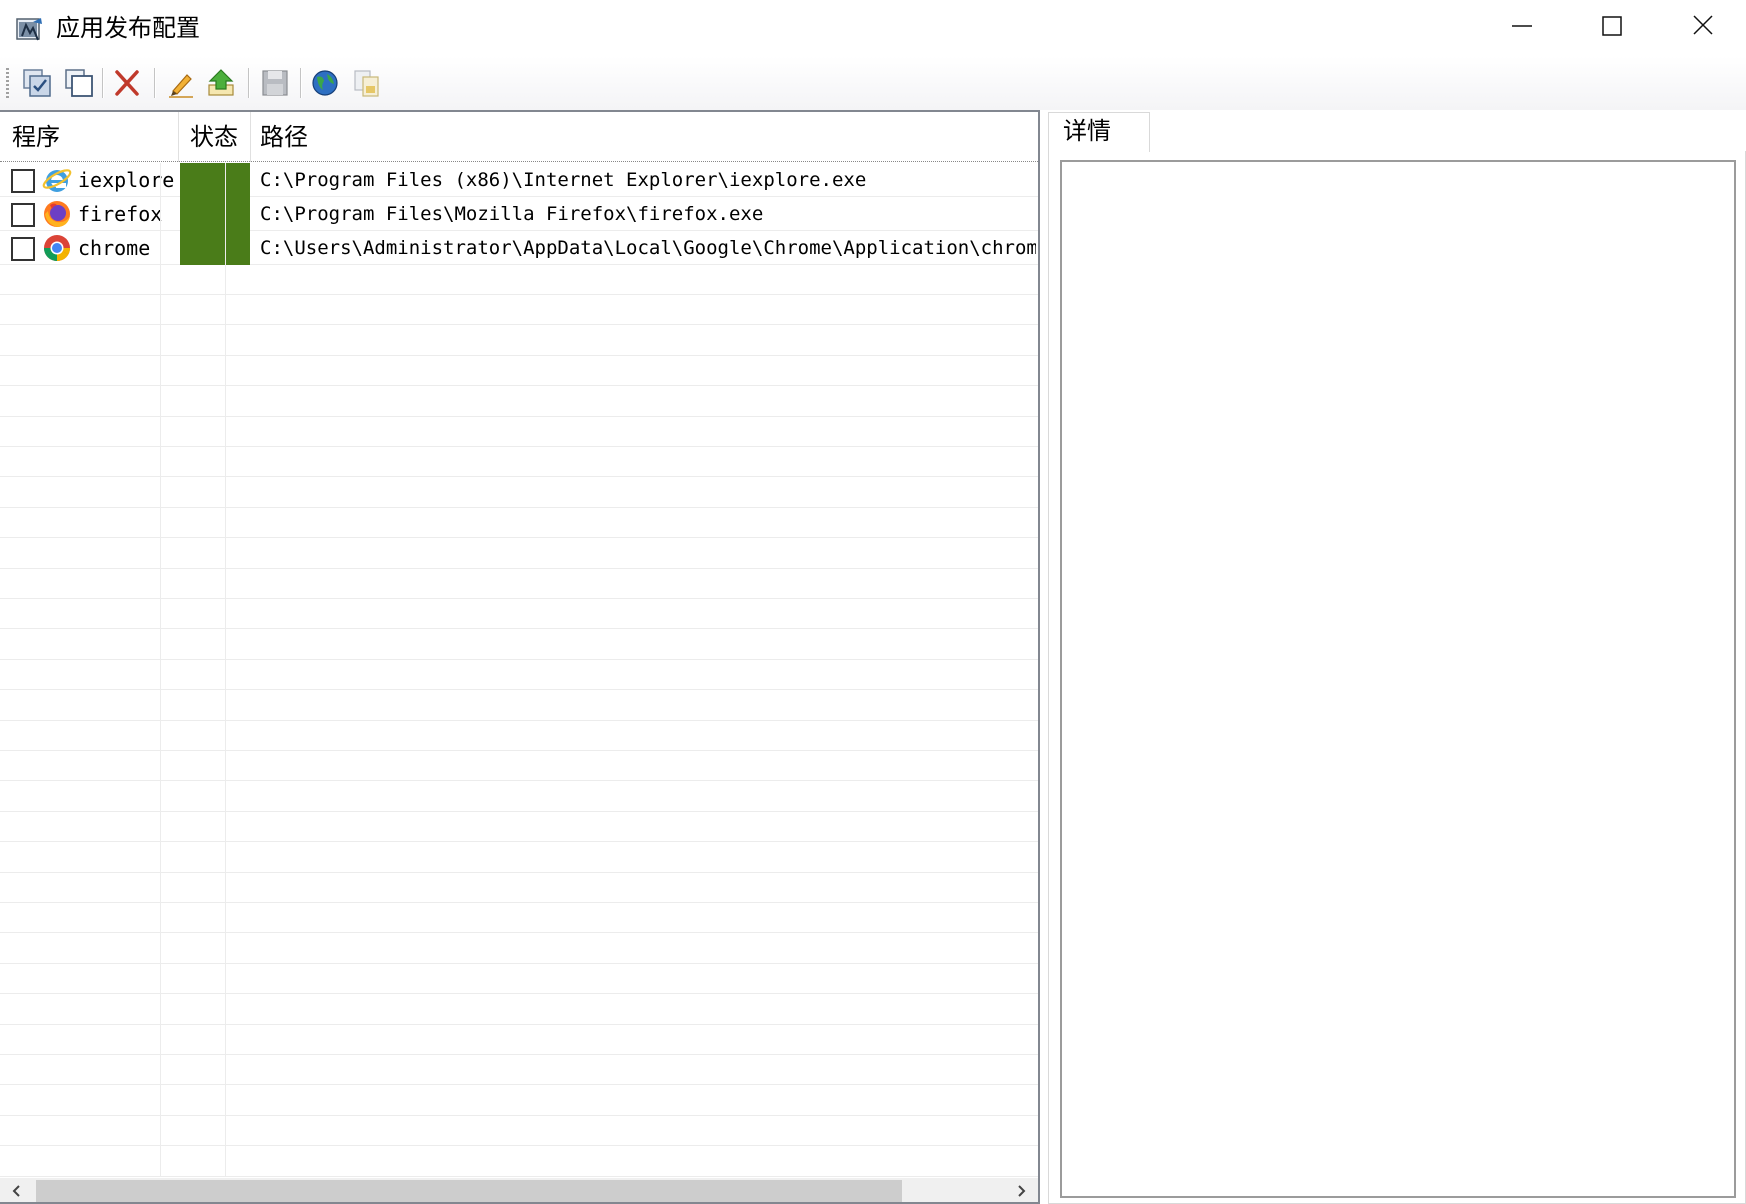 This screenshot has height=1204, width=1746. Describe the element at coordinates (873, 83) in the screenshot. I see `toolbar` at that location.